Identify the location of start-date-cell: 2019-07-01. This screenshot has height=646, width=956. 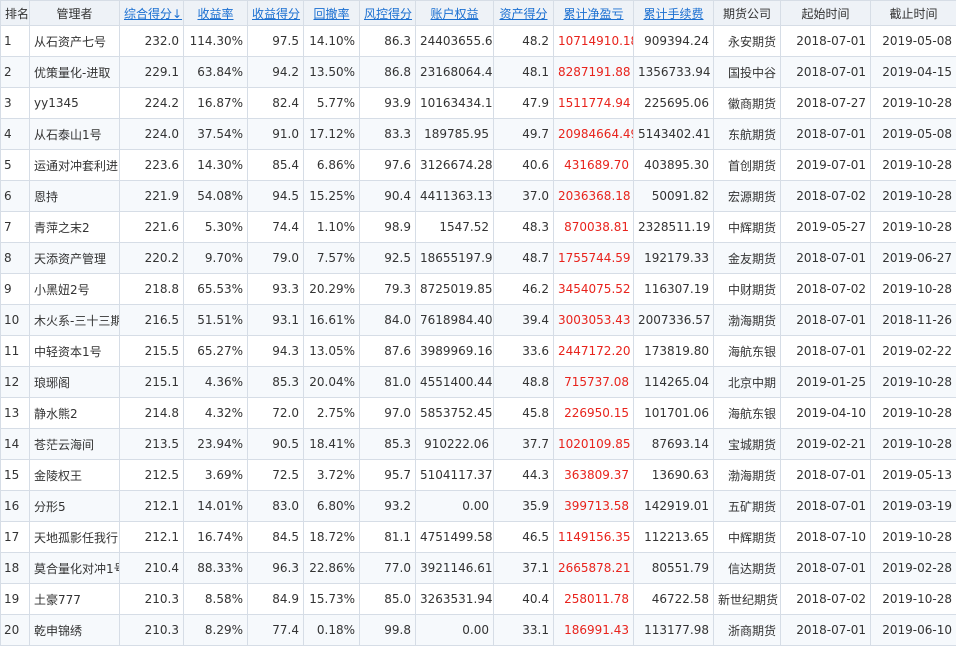
(826, 165).